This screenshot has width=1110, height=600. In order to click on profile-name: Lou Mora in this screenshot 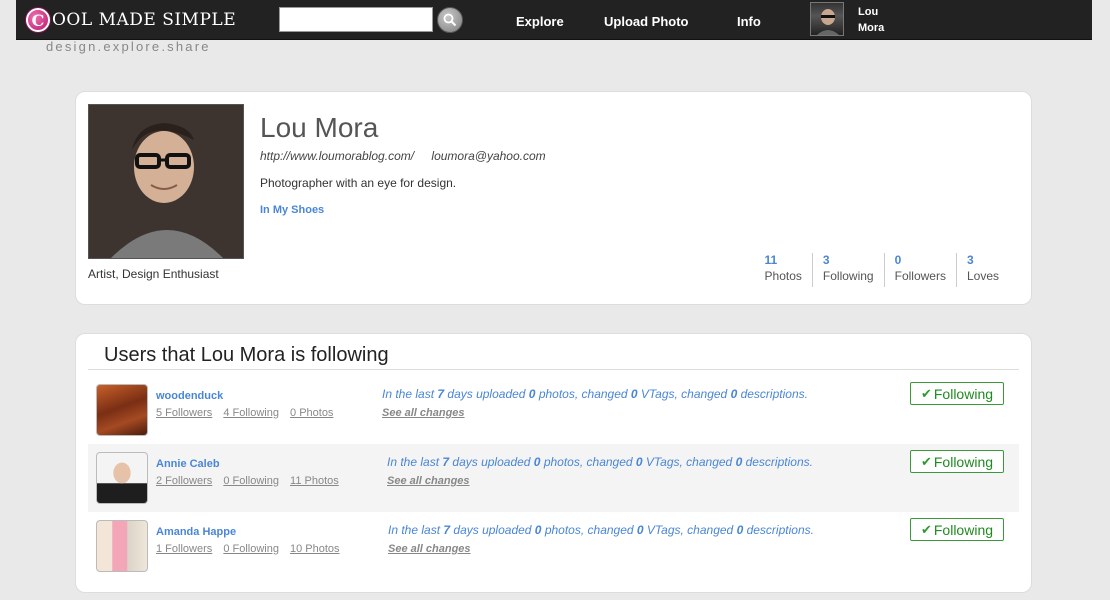, I will do `click(319, 127)`.